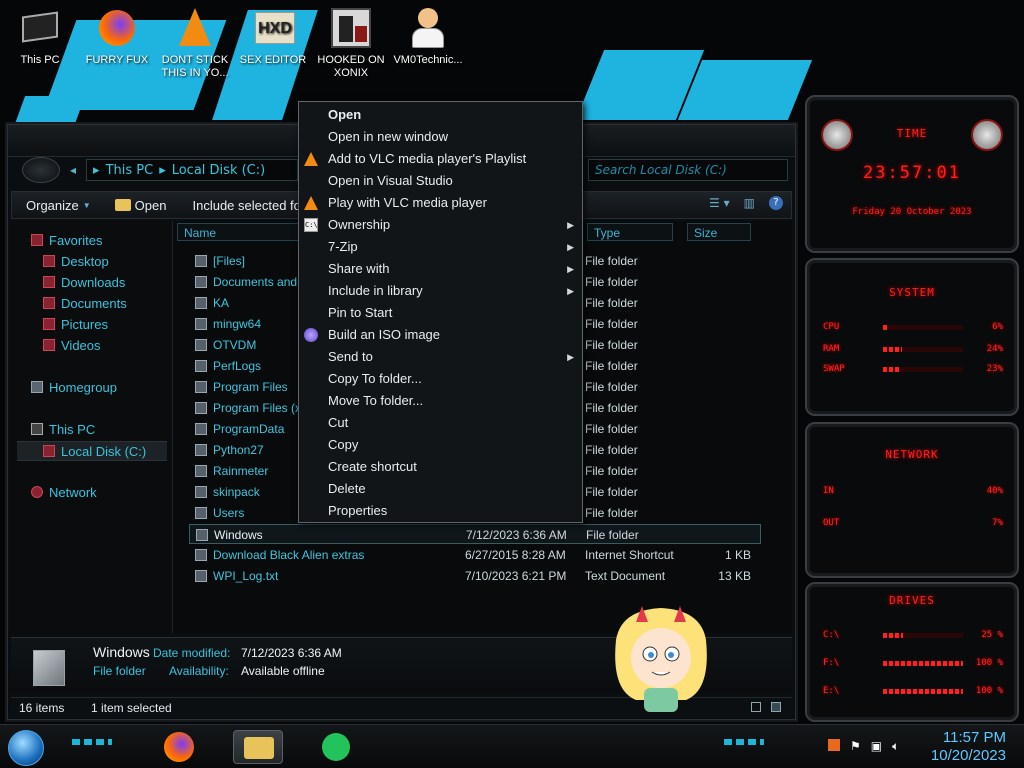  What do you see at coordinates (737, 555) in the screenshot?
I see `file-size: 1 KB` at bounding box center [737, 555].